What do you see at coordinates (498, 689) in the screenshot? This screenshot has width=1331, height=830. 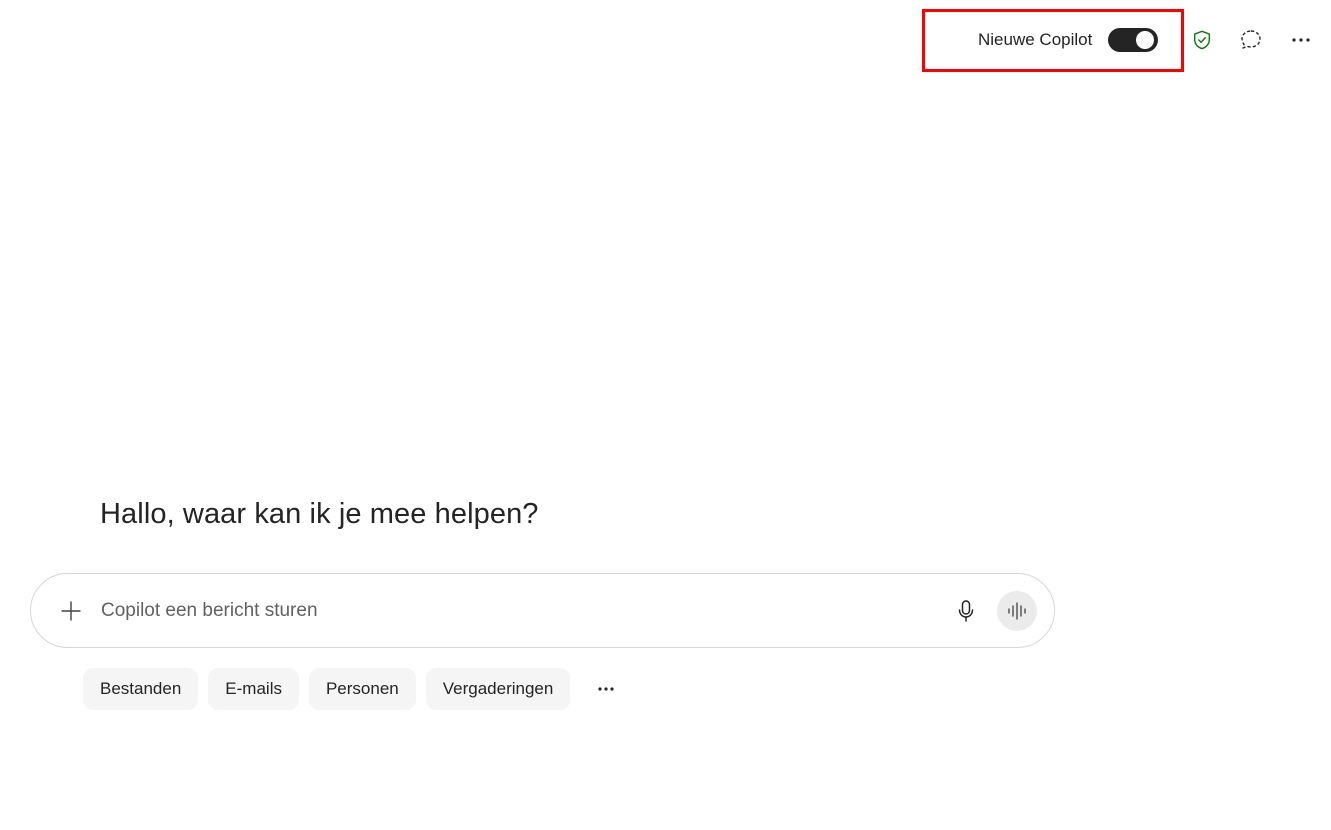 I see `chip-vergaderingen: Vergaderingen` at bounding box center [498, 689].